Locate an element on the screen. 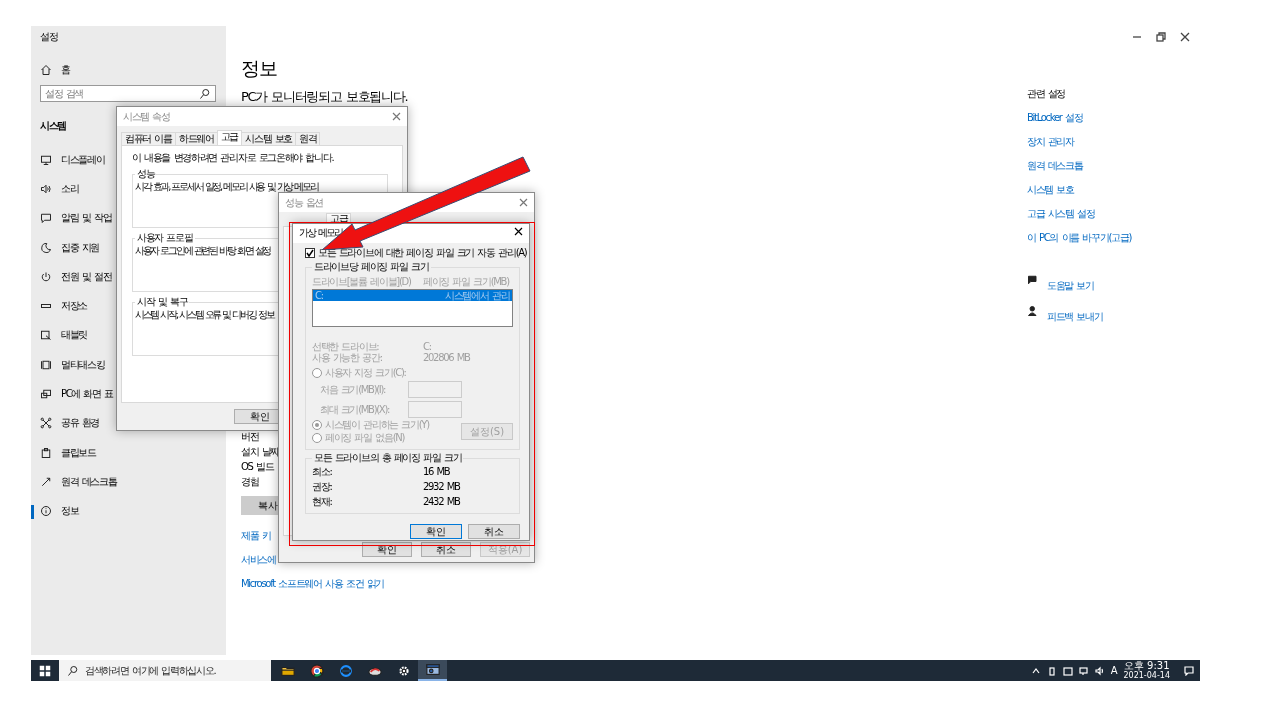 The image size is (1280, 720). field-label: 최대 크기(MB)(X): is located at coordinates (355, 409).